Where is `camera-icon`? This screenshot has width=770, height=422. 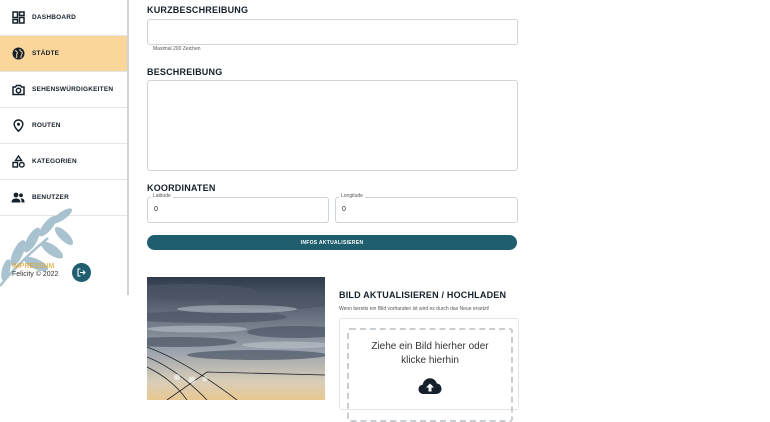
camera-icon is located at coordinates (18, 90).